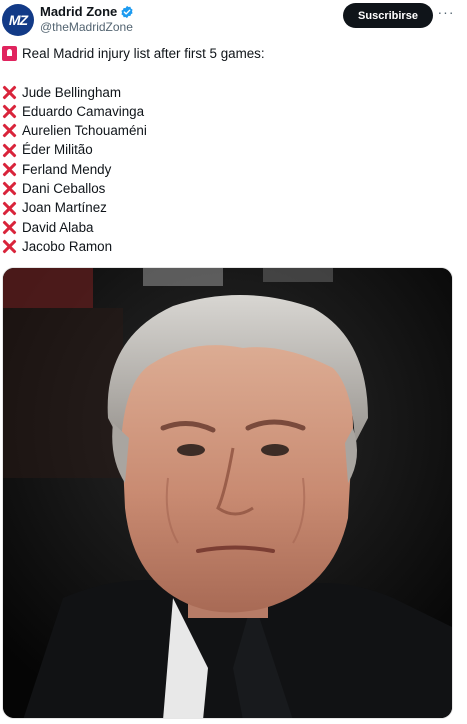 This screenshot has width=467, height=724. I want to click on avatar: MZ, so click(18, 20).